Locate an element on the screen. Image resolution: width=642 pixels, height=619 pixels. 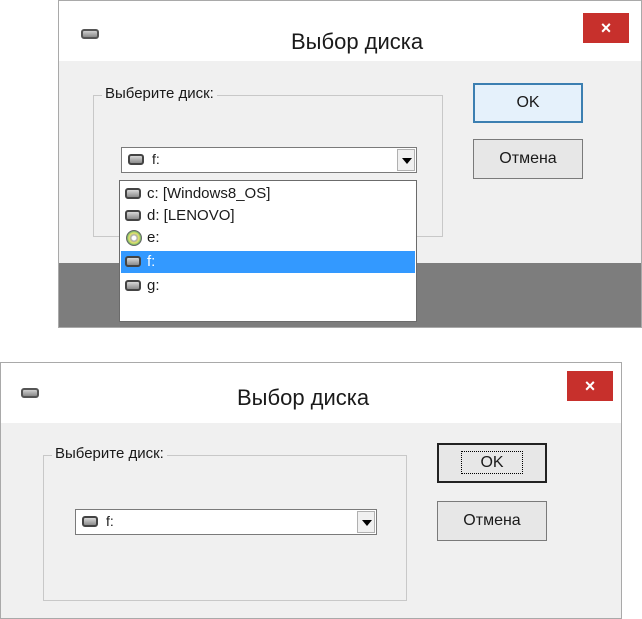
list-item: c: [Windows8_OS] is located at coordinates (268, 194).